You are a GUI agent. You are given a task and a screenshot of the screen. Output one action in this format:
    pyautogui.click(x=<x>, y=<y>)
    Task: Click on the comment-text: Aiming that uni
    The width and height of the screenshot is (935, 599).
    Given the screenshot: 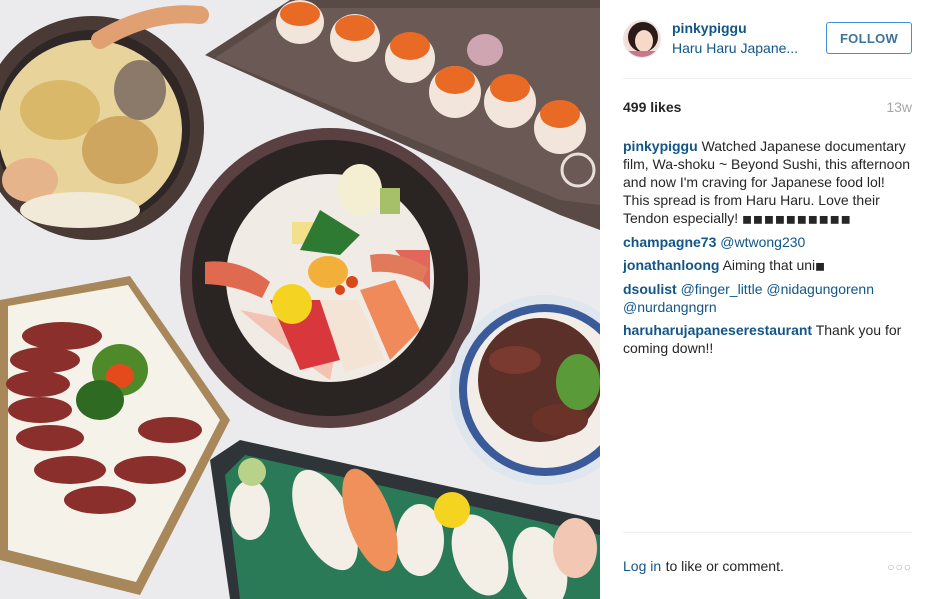 What is the action you would take?
    pyautogui.click(x=769, y=265)
    